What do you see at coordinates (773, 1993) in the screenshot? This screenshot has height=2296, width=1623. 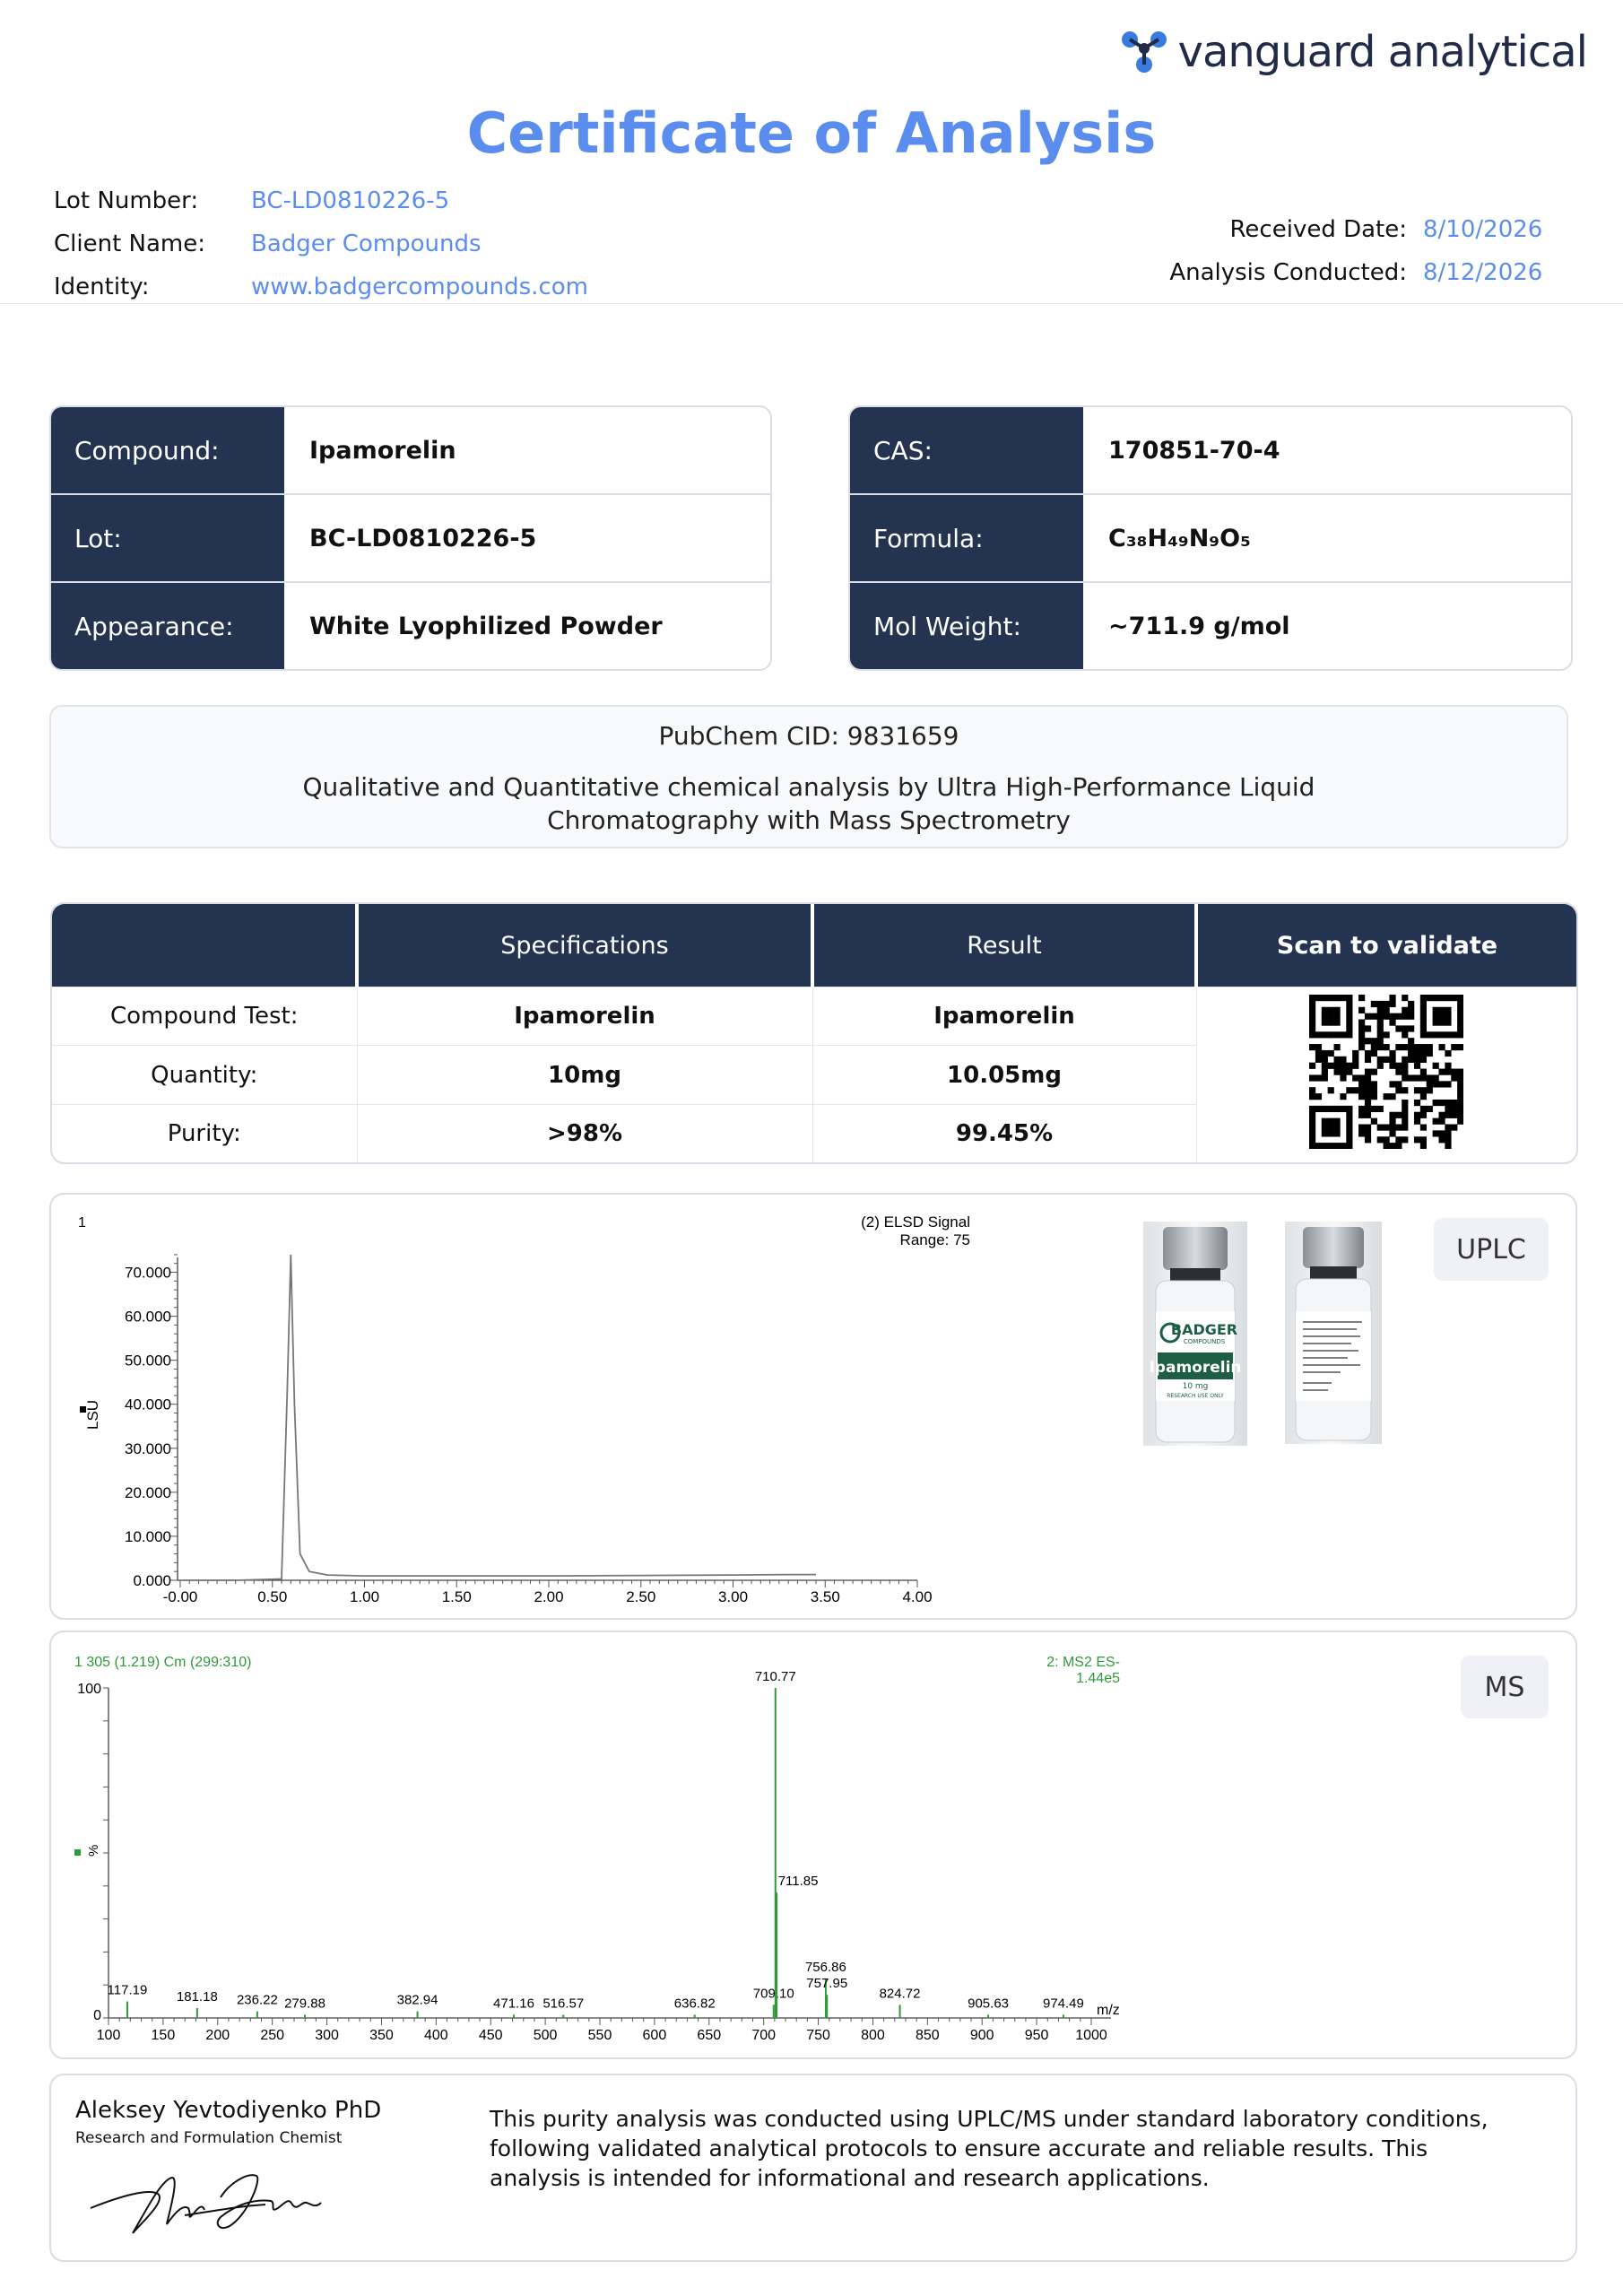 I see `ms-peak-label: 709.10` at bounding box center [773, 1993].